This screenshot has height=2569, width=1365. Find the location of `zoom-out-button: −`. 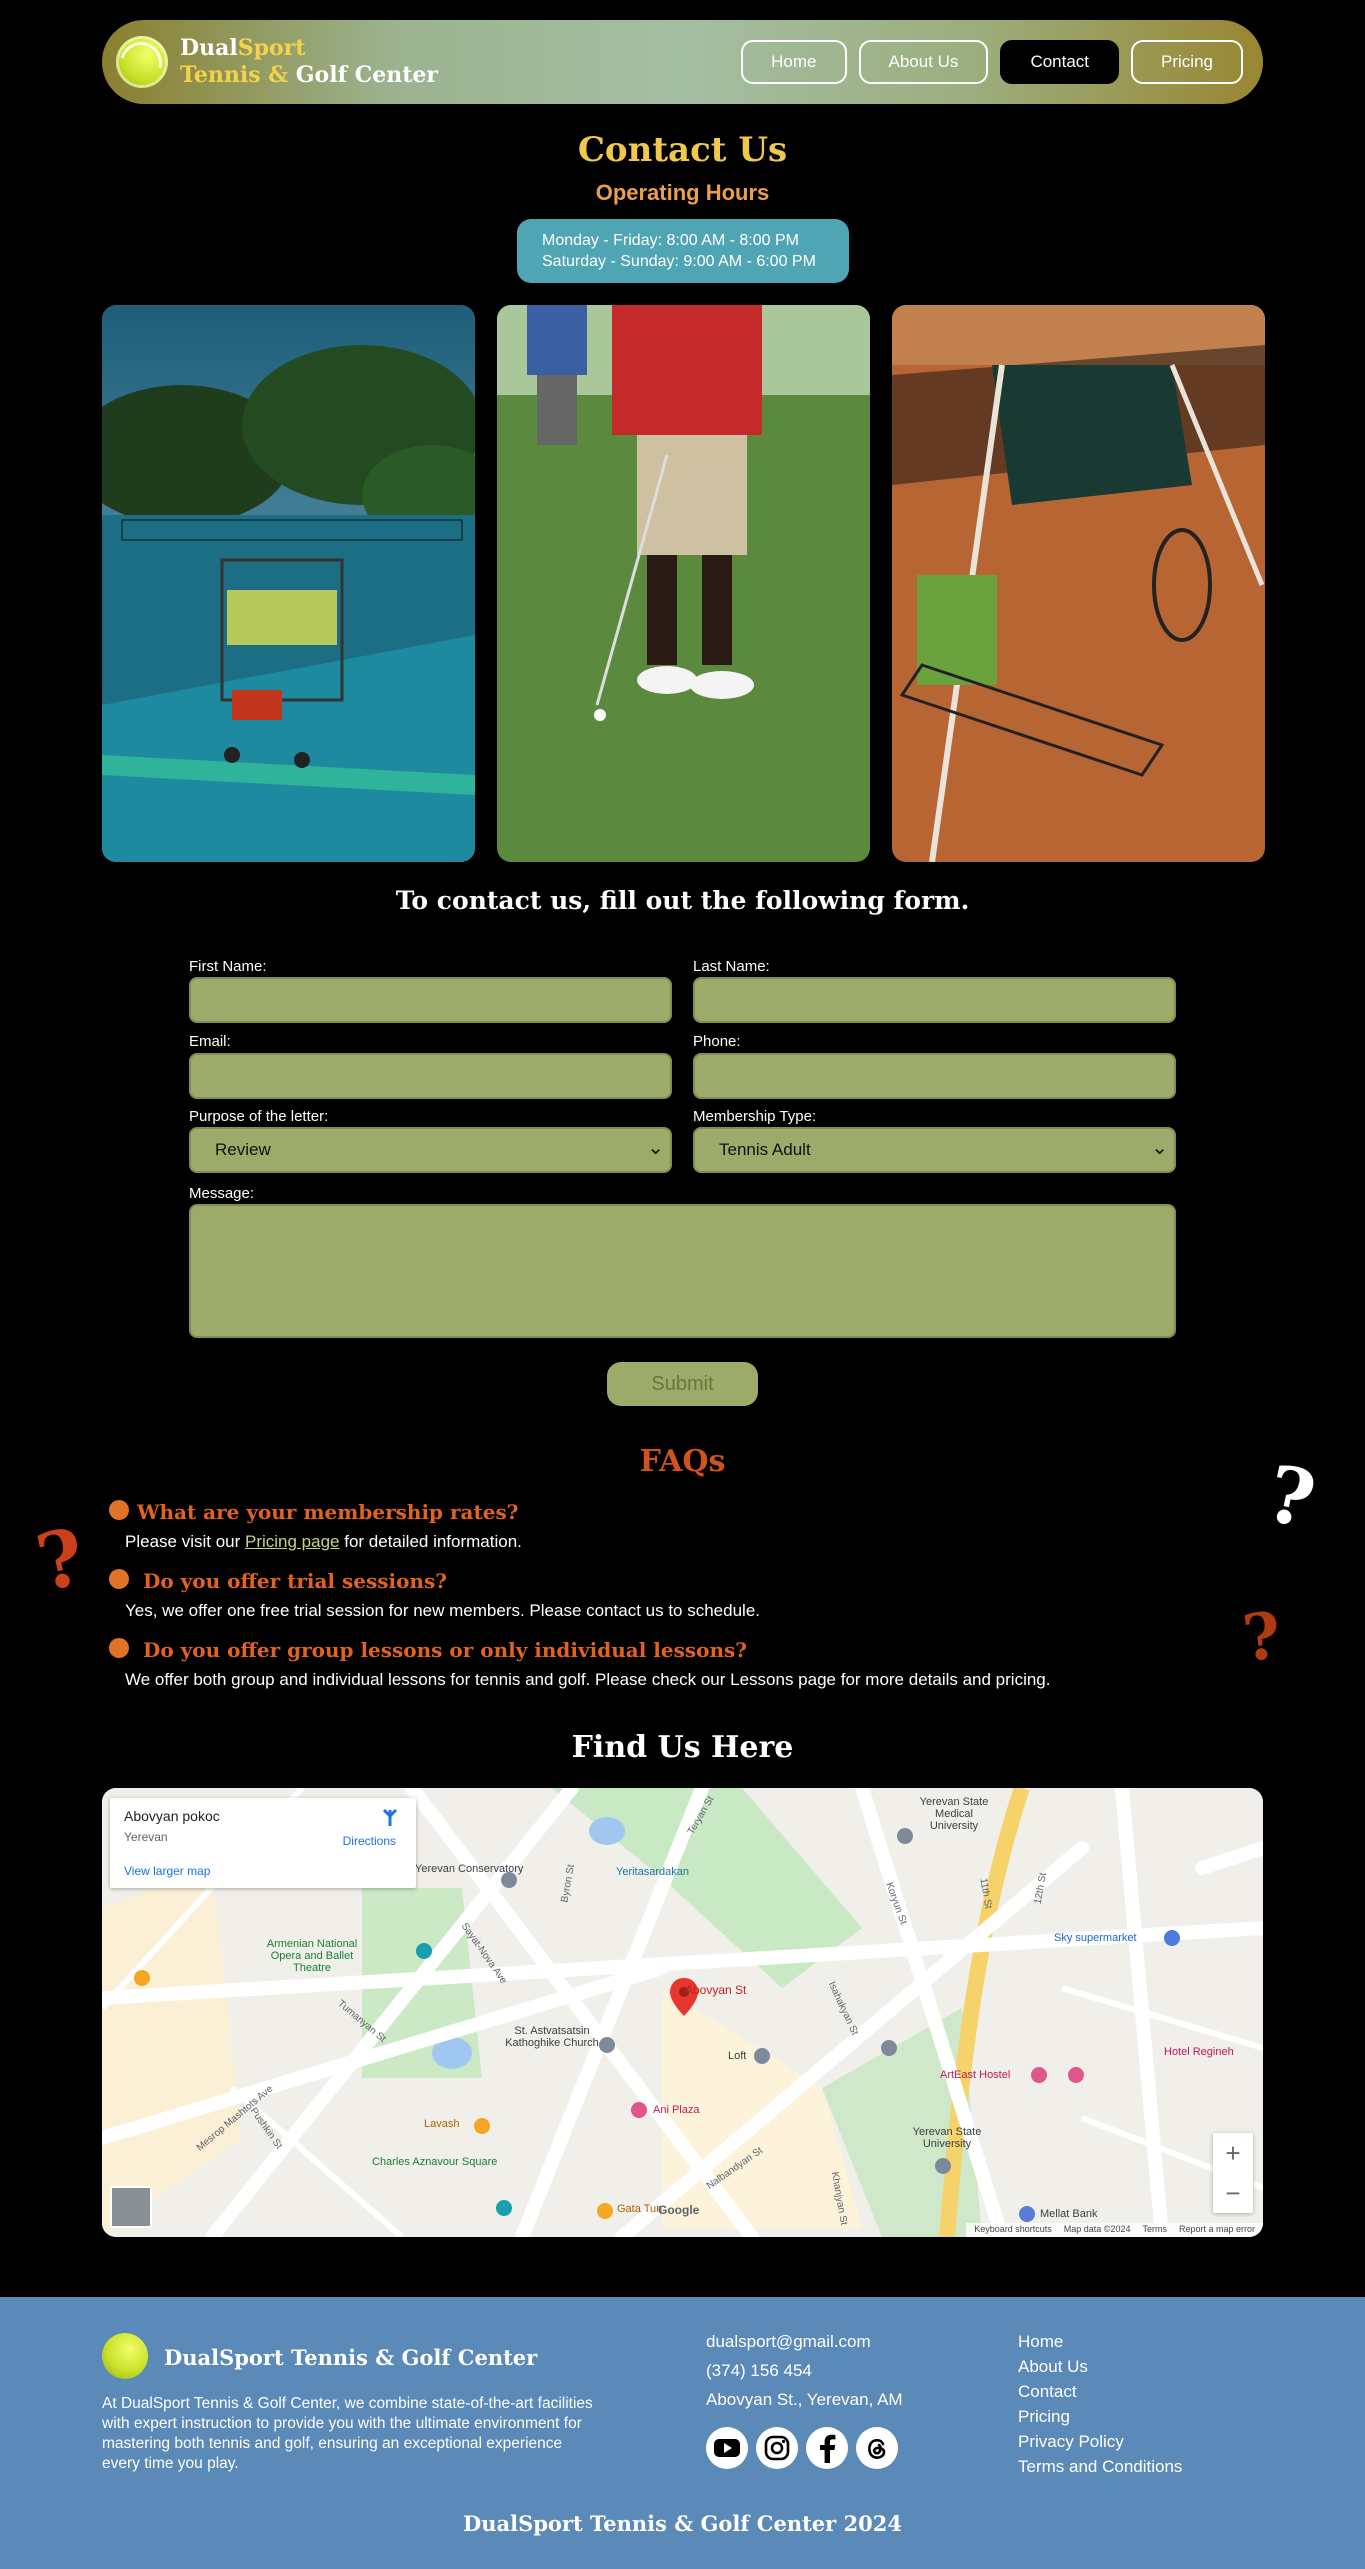

zoom-out-button: − is located at coordinates (1233, 2193).